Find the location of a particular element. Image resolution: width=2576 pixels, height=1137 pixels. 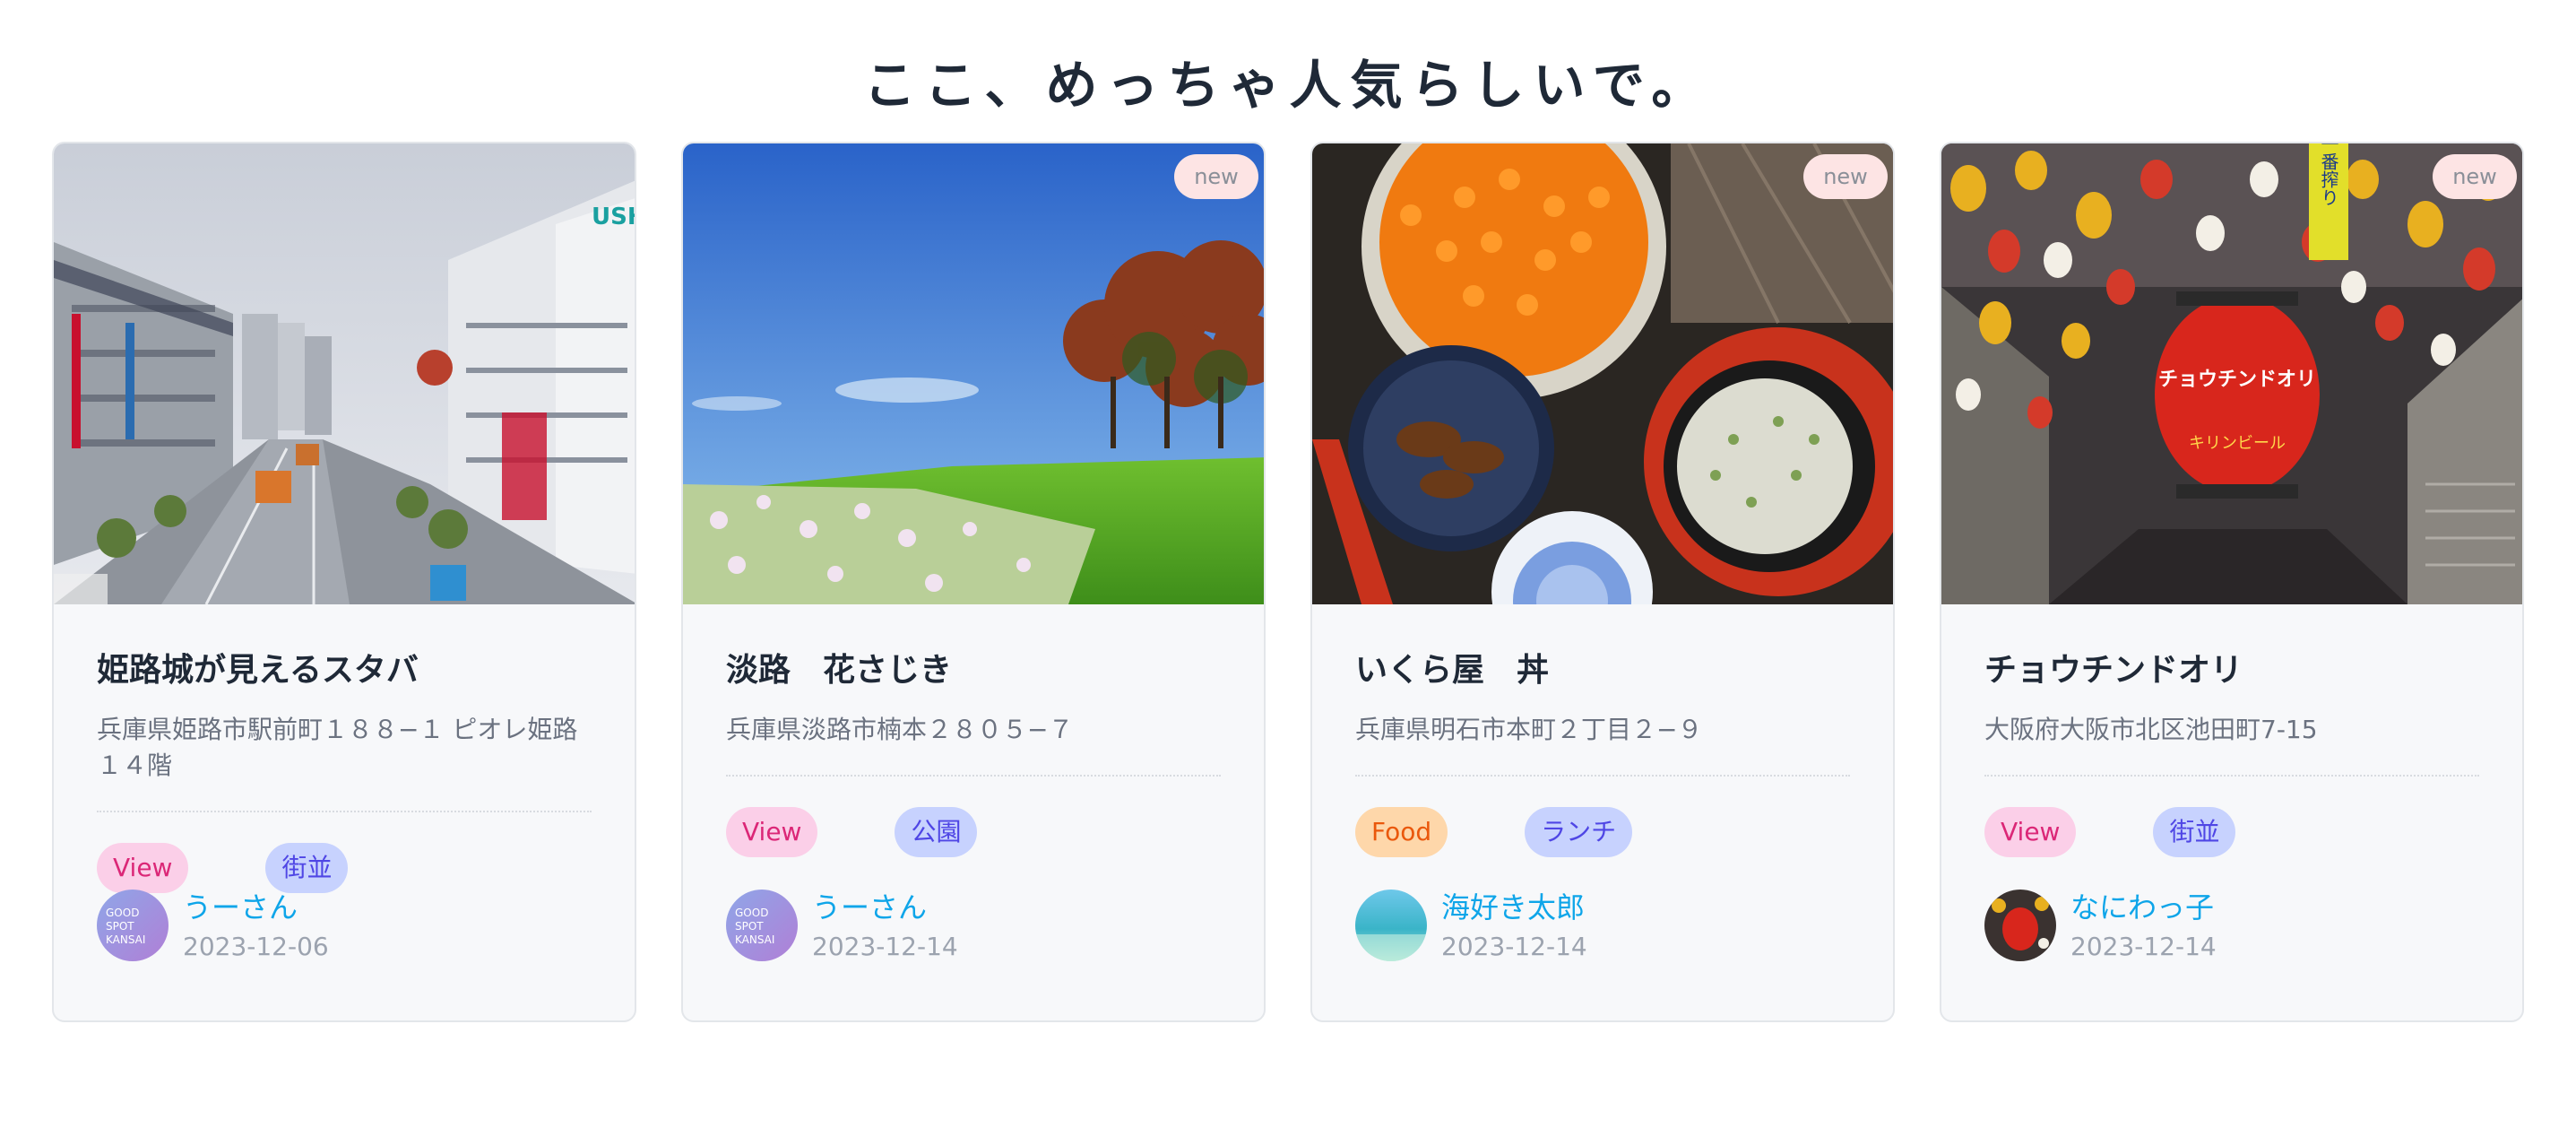

tag-list: View 公園 is located at coordinates (973, 832).